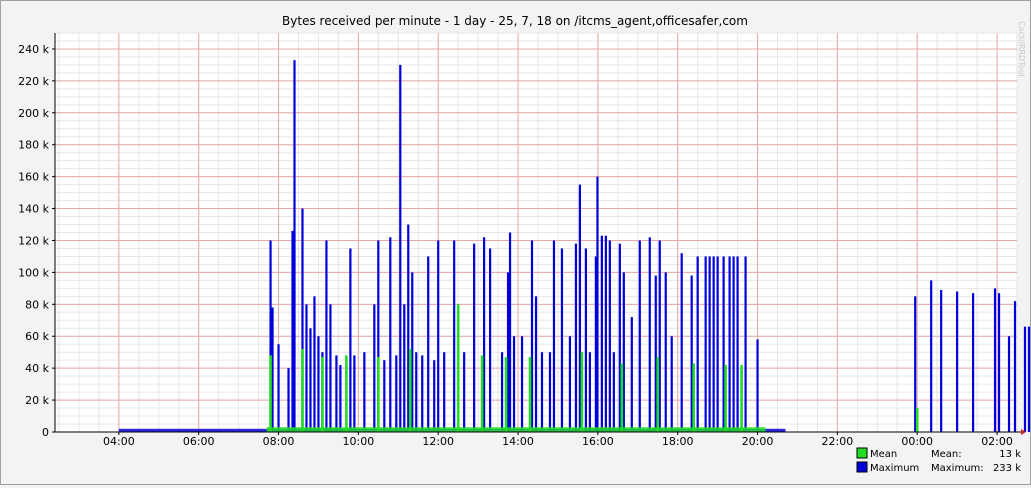 This screenshot has width=1031, height=488. What do you see at coordinates (37, 304) in the screenshot?
I see `y-tick-label: 80 k` at bounding box center [37, 304].